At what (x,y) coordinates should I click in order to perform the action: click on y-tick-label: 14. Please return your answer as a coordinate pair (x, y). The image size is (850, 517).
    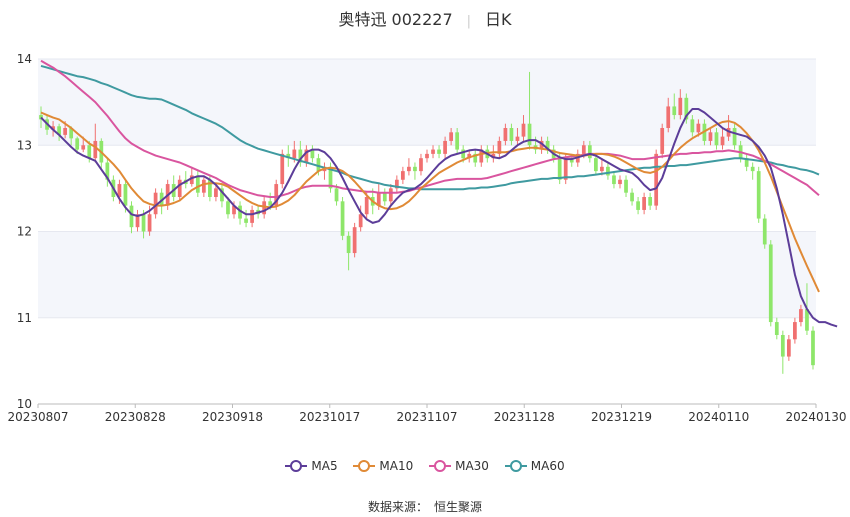
    Looking at the image, I should click on (24, 59).